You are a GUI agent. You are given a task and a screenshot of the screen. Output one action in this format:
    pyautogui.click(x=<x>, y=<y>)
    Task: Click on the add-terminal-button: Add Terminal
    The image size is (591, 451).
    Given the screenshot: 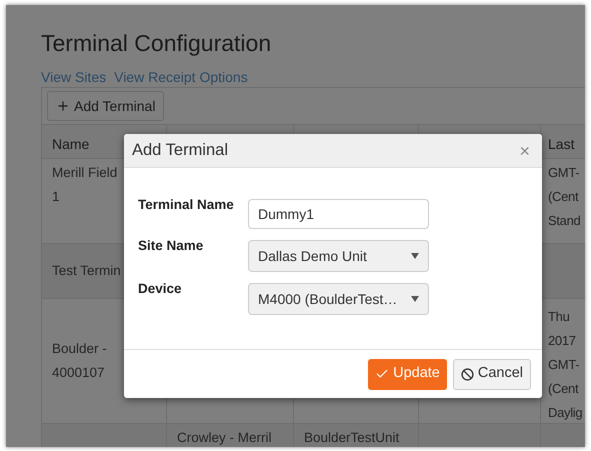 What is the action you would take?
    pyautogui.click(x=105, y=106)
    